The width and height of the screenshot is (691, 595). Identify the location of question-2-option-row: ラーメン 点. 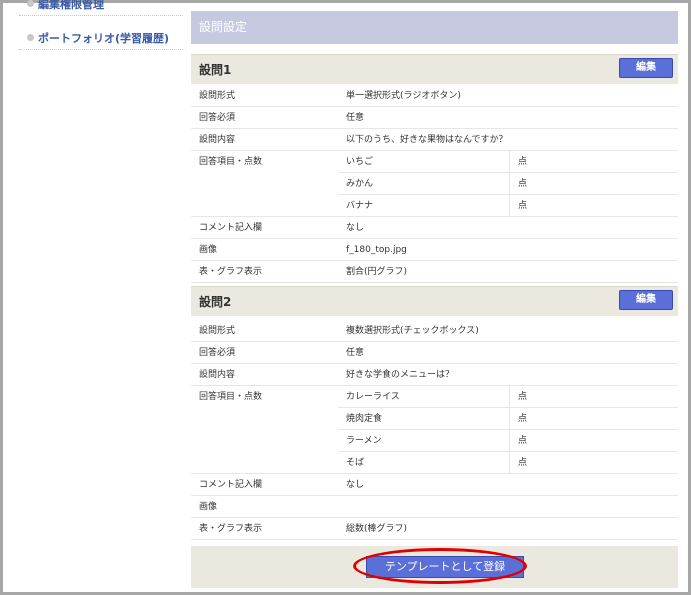
(434, 441).